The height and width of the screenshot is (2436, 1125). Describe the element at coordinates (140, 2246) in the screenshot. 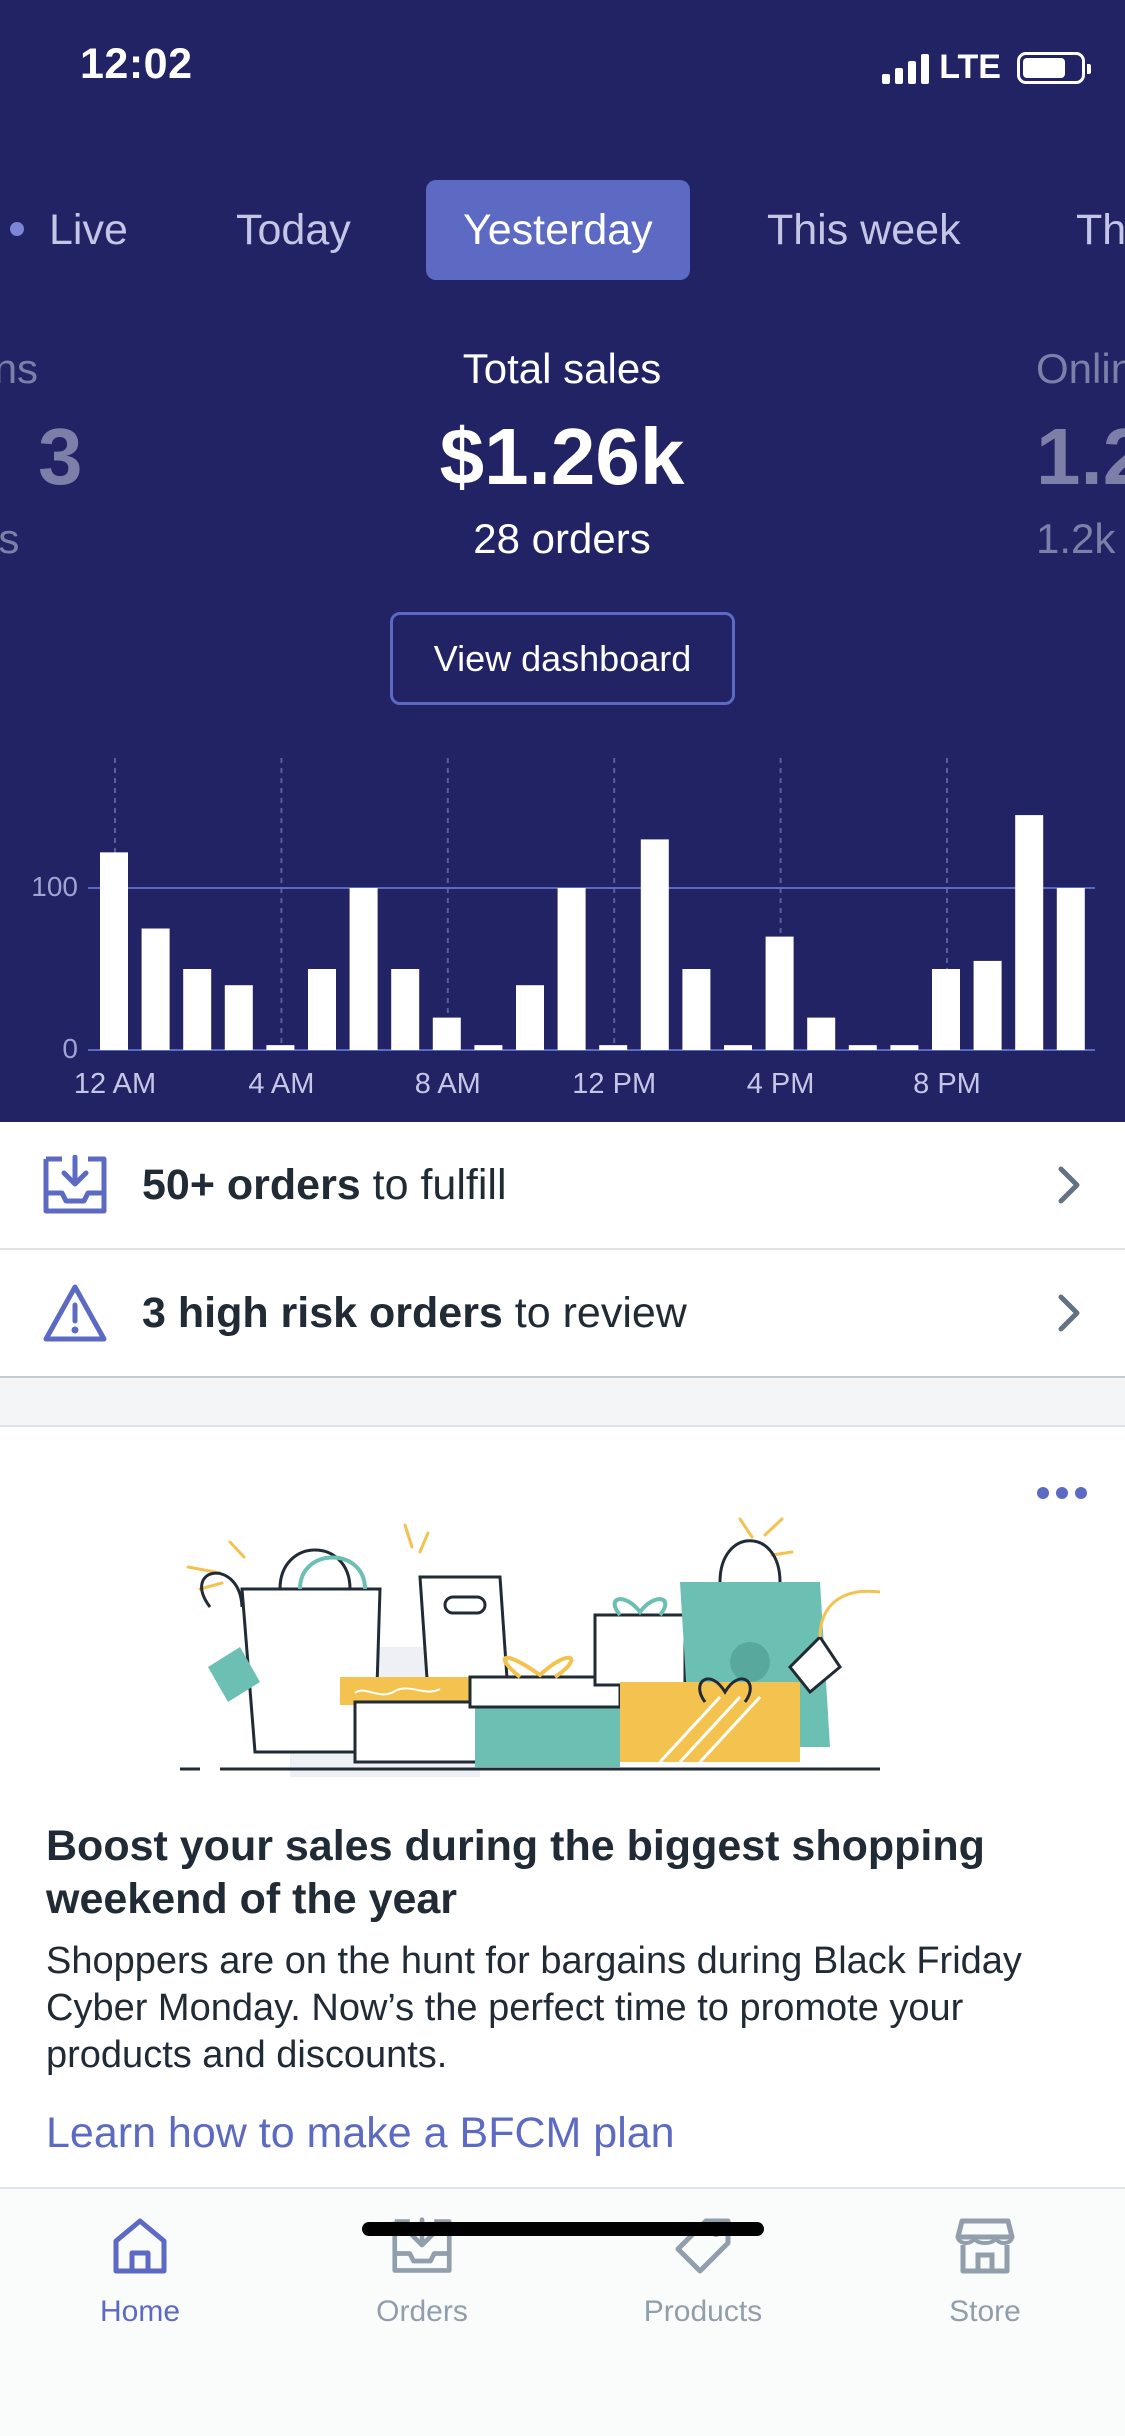

I see `home-icon` at that location.